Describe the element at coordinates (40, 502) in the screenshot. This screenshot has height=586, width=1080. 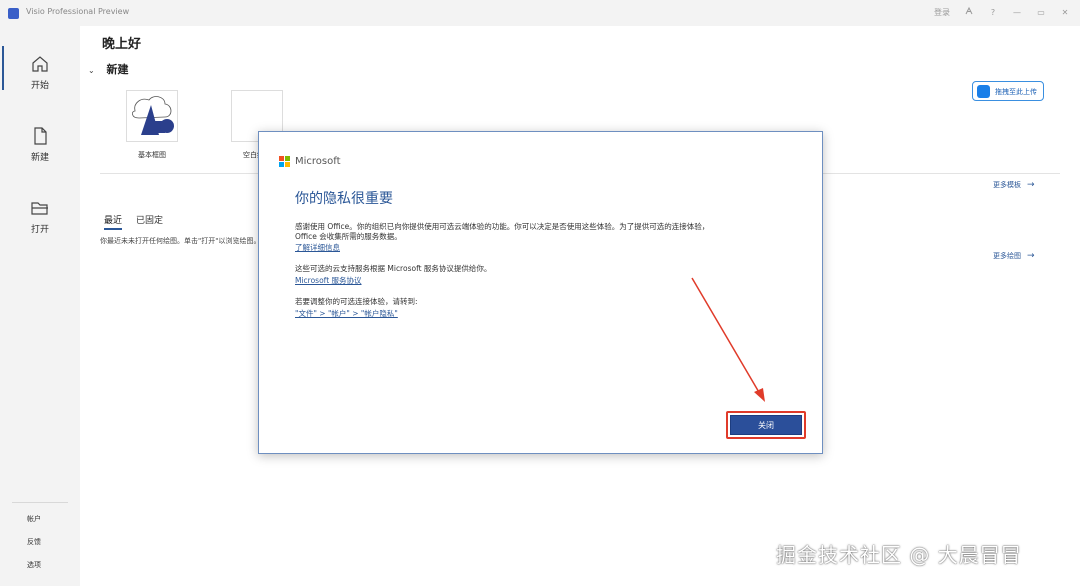
I see `nav-divider` at that location.